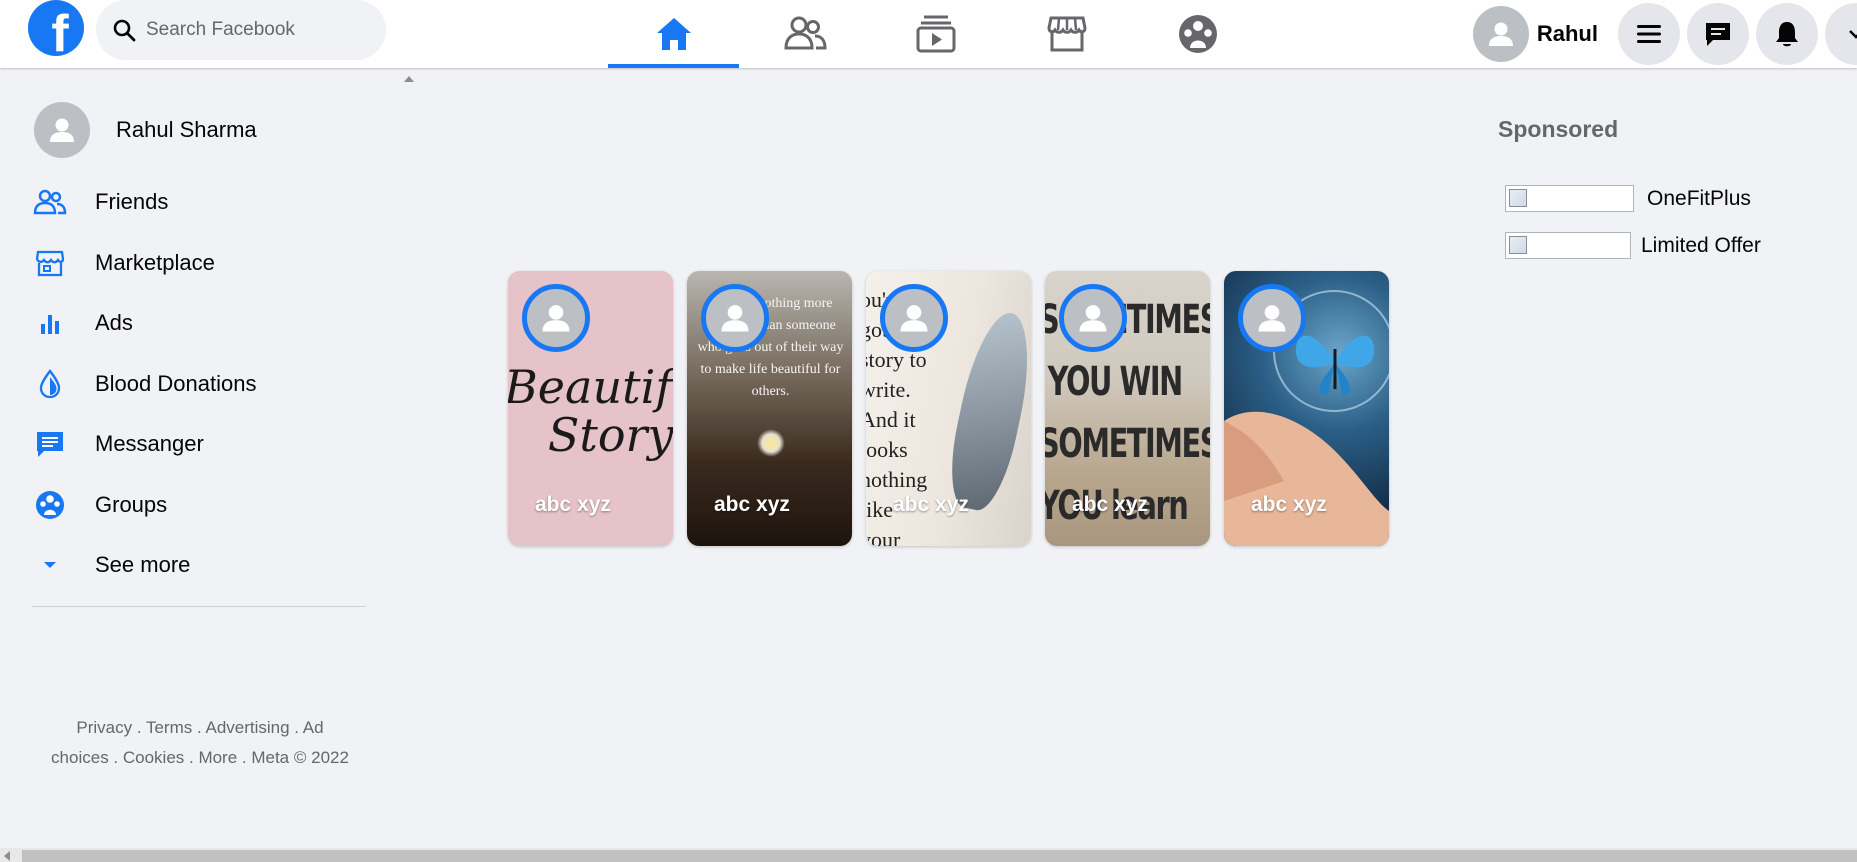 Image resolution: width=1857 pixels, height=862 pixels. I want to click on sidebar-item-label: Friends, so click(132, 201).